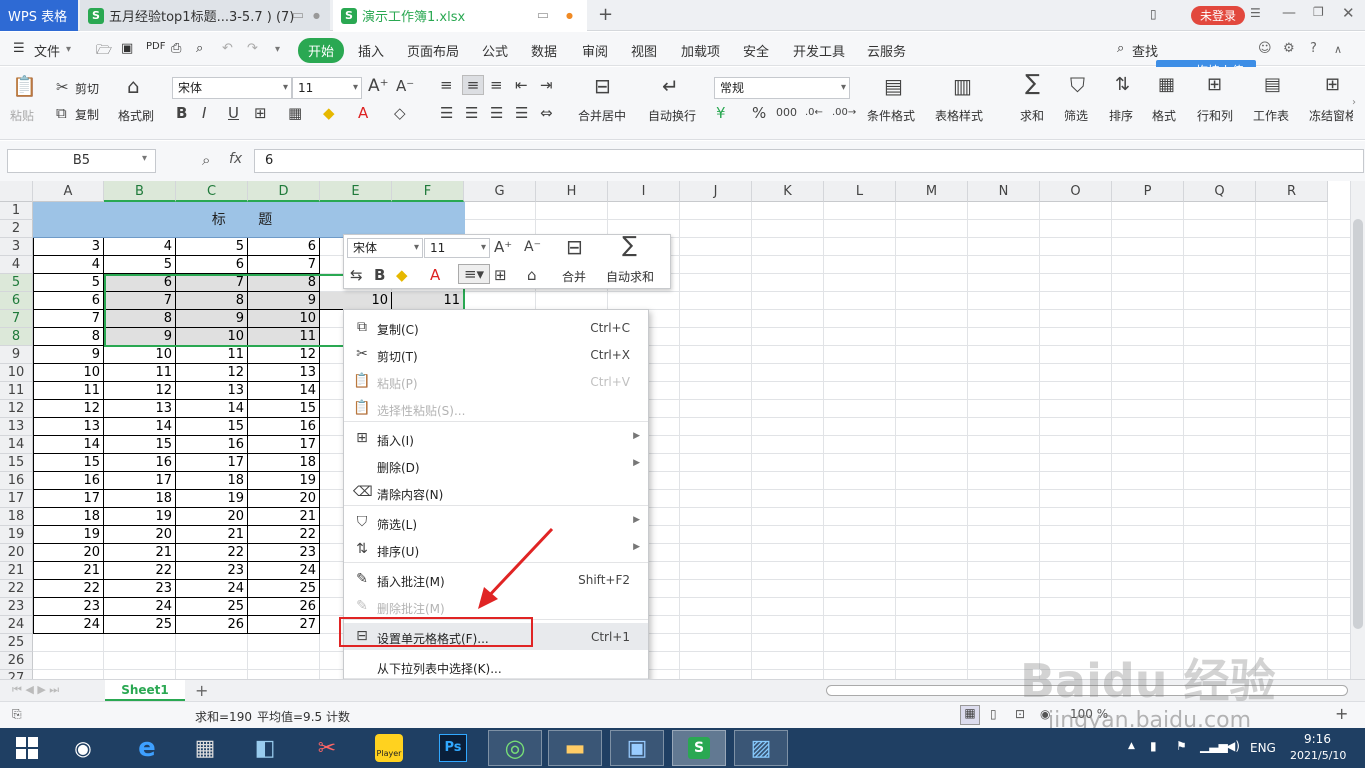 The image size is (1365, 774). Describe the element at coordinates (1318, 755) in the screenshot. I see `clock-date: 2021/5/10` at that location.